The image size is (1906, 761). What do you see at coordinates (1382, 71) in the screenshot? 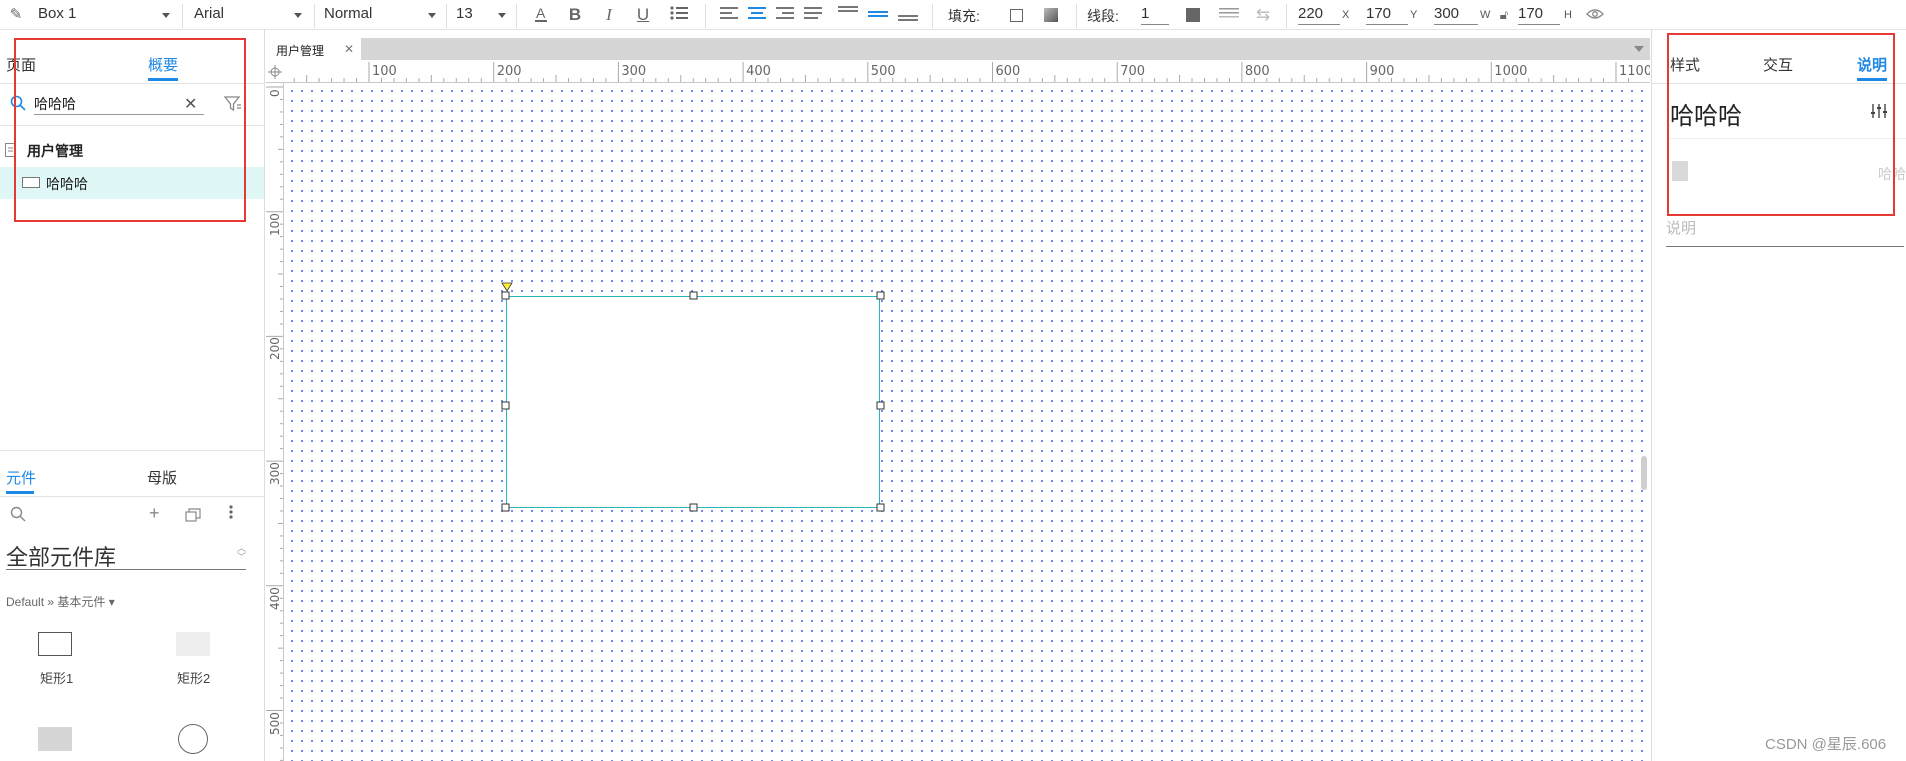
I see `ruler-top-label: 900` at bounding box center [1382, 71].